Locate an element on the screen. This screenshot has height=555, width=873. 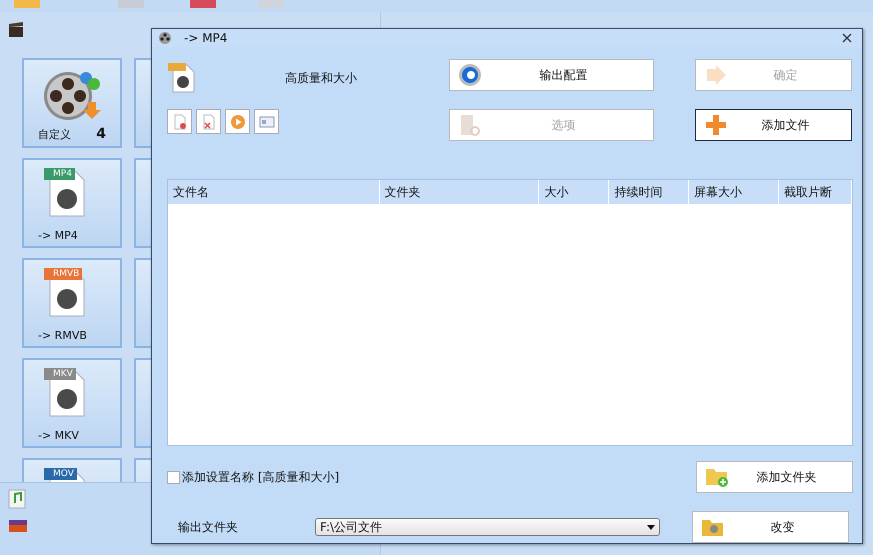
remove-file-button is located at coordinates (179, 121).